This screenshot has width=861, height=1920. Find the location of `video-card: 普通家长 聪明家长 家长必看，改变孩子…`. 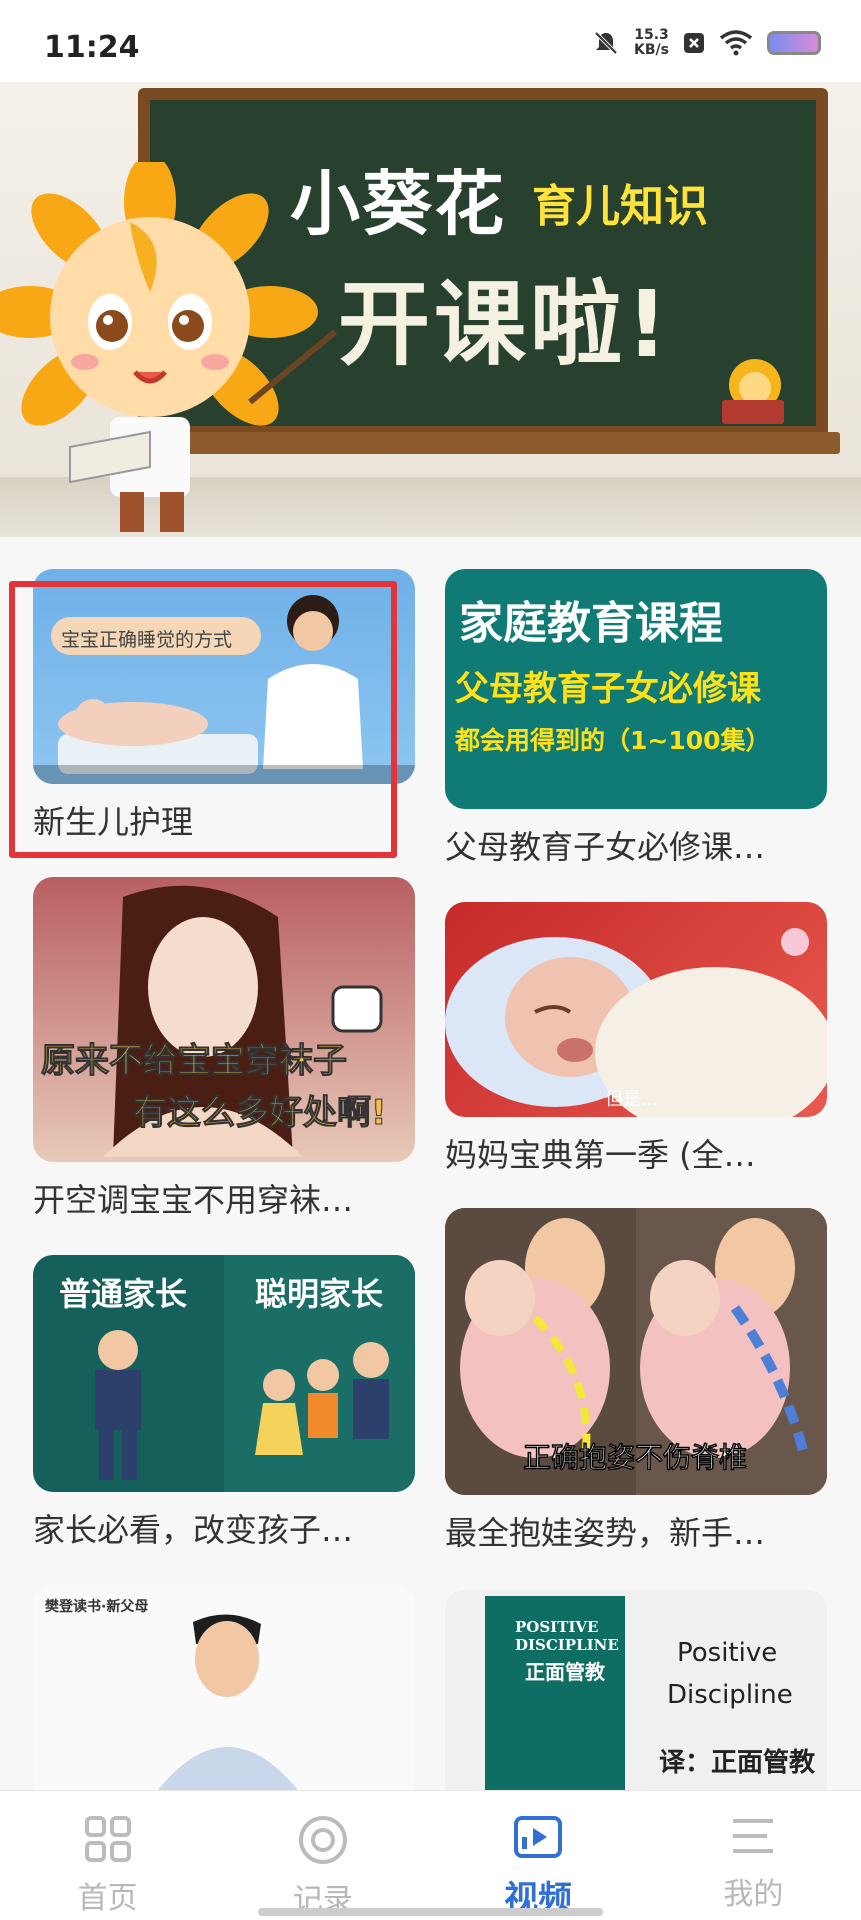

video-card: 普通家长 聪明家长 家长必看，改变孩子… is located at coordinates (224, 1402).